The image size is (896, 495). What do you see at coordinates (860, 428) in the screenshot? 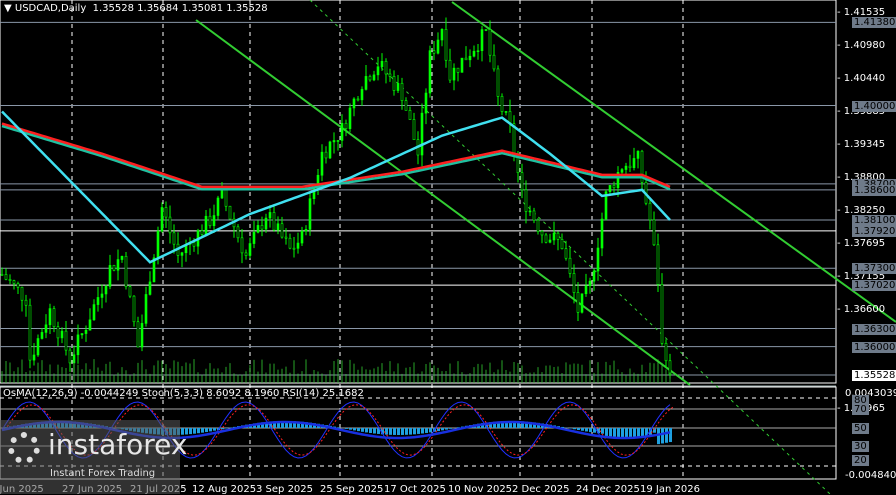
I see `indicator-level-label: 50` at bounding box center [860, 428].